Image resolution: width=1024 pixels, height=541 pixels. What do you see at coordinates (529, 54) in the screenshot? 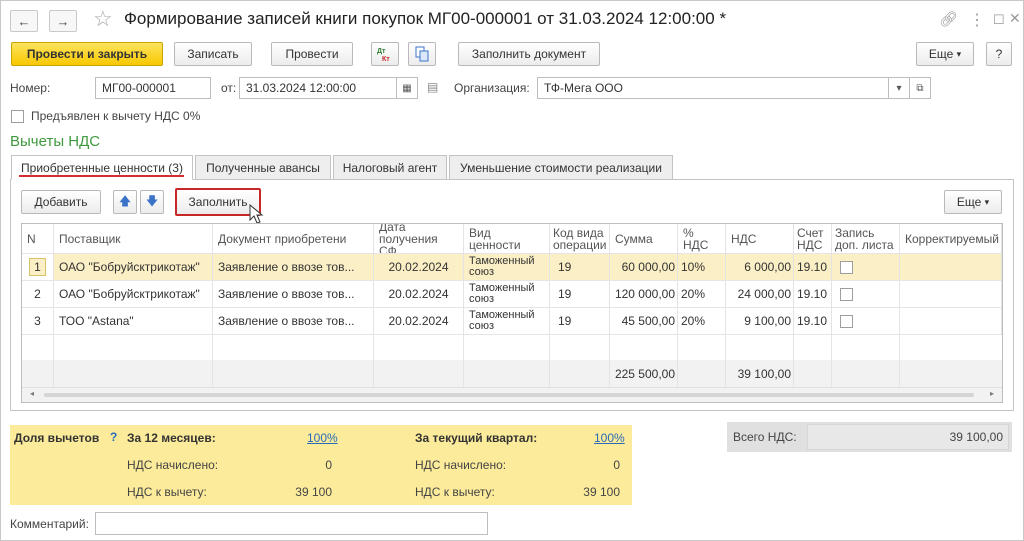
I see `fill-document-button: Заполнить документ` at bounding box center [529, 54].